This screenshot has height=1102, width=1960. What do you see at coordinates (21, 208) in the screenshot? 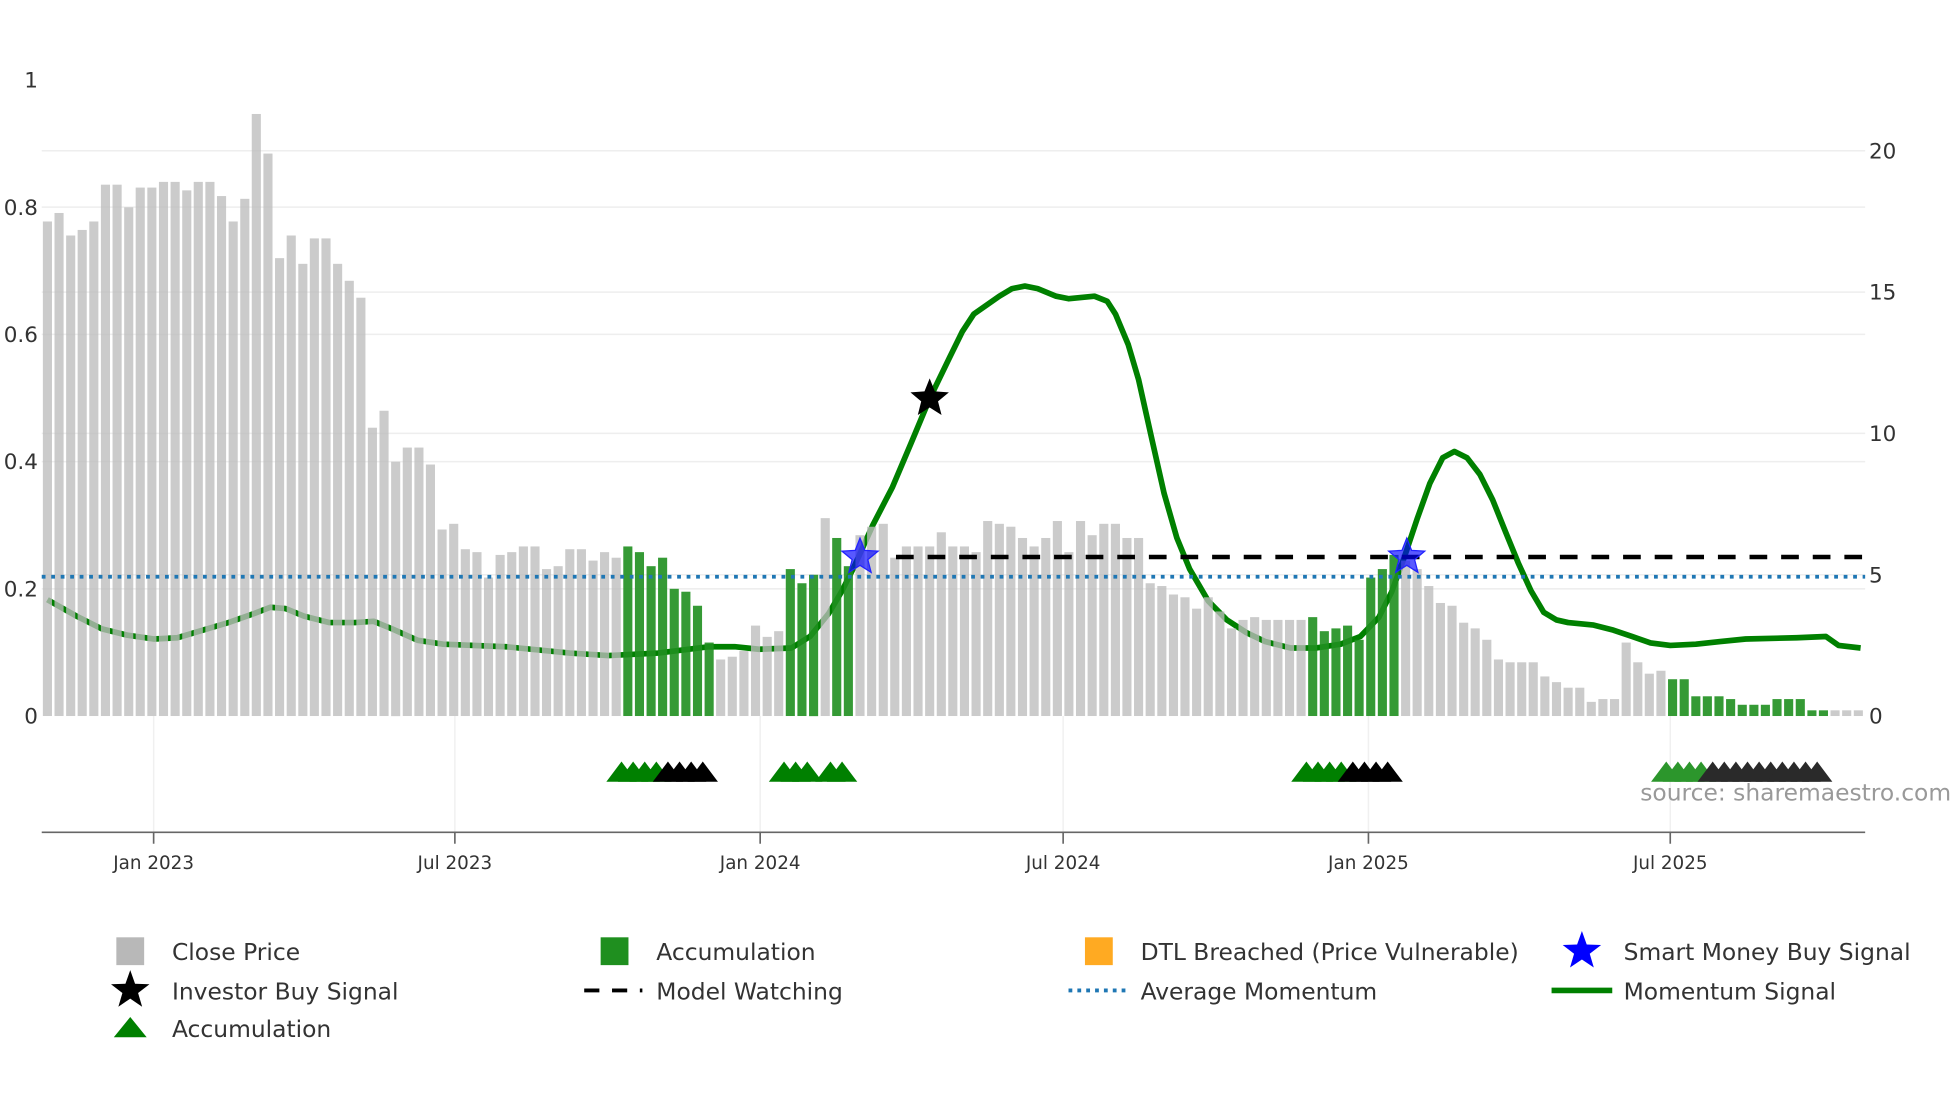
I see `left-tick-label: 0.8` at bounding box center [21, 208].